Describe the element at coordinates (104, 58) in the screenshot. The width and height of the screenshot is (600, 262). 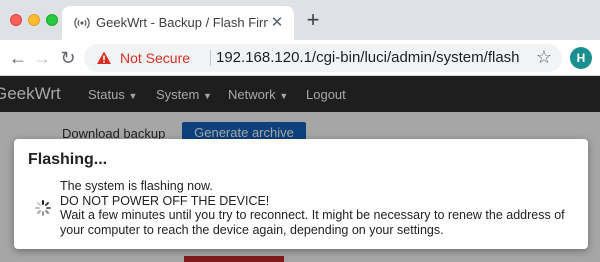
I see `warning-triangle-icon` at that location.